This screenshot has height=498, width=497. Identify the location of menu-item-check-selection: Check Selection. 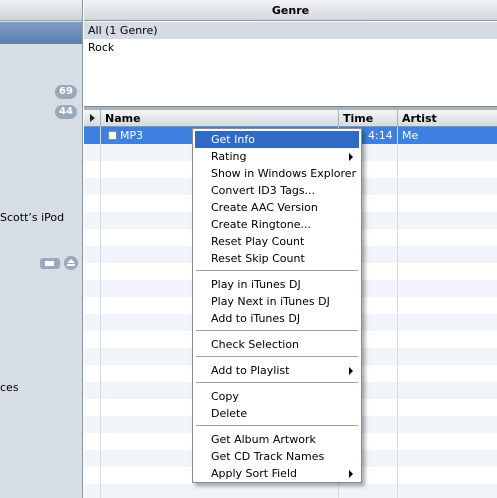
(277, 344).